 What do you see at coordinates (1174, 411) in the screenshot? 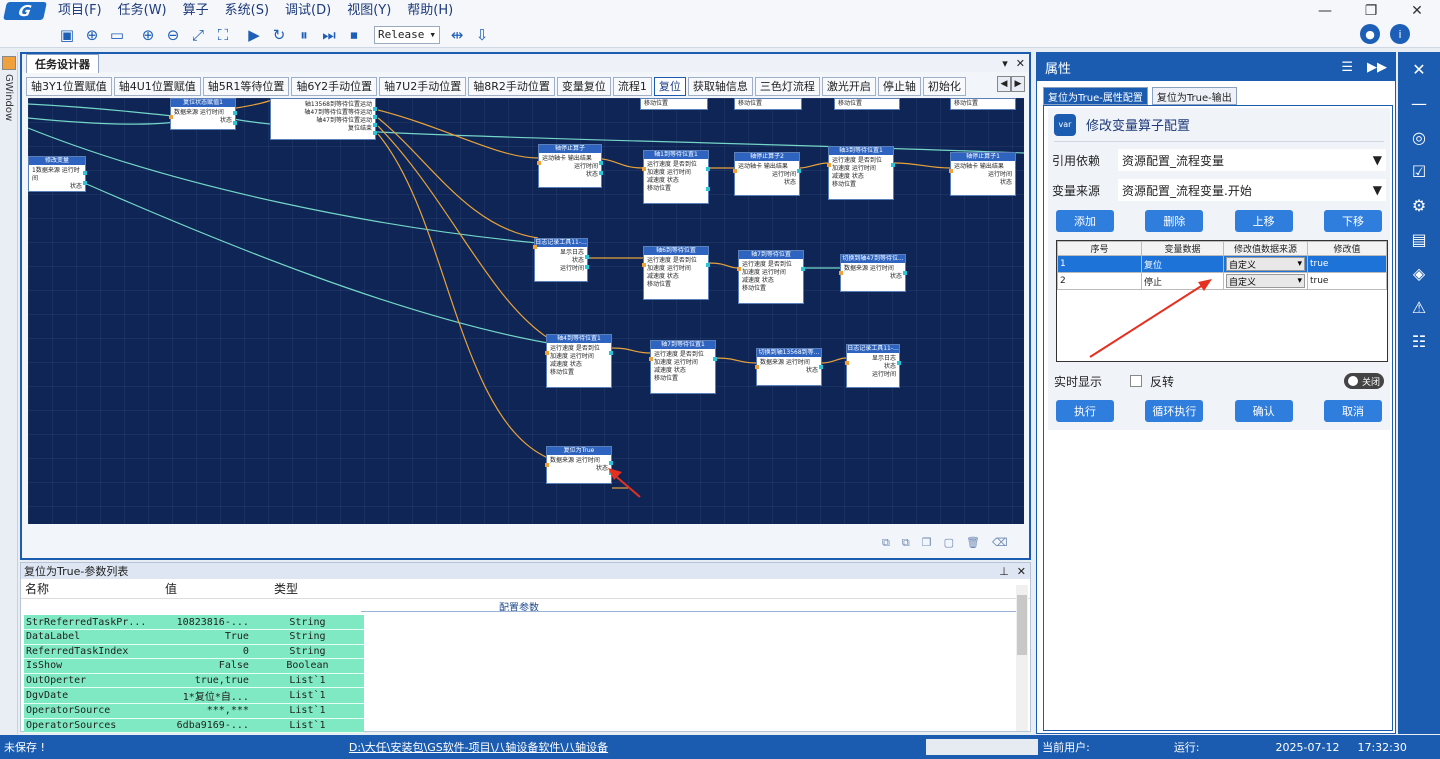
I see `loop-execute-button: 循环执行` at bounding box center [1174, 411].